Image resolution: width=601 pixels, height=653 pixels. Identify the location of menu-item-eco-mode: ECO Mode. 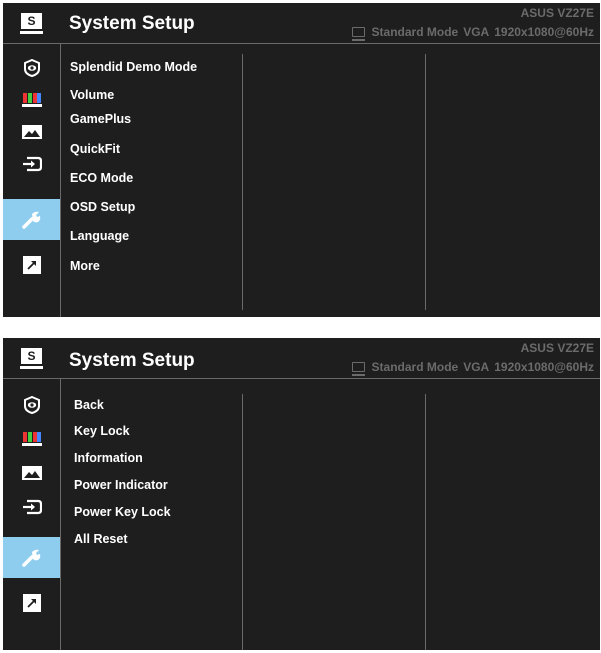
(101, 178).